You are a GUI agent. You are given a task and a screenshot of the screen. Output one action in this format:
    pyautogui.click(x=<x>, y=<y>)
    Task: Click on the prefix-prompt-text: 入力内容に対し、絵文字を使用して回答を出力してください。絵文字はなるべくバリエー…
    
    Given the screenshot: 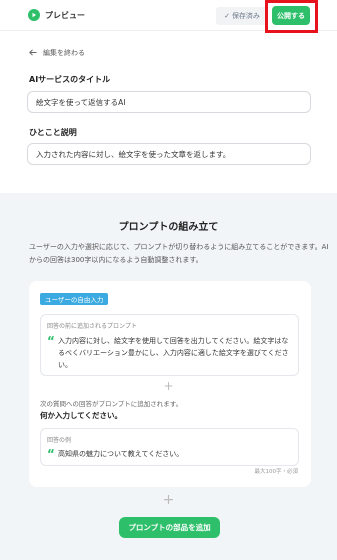 What is the action you would take?
    pyautogui.click(x=173, y=353)
    